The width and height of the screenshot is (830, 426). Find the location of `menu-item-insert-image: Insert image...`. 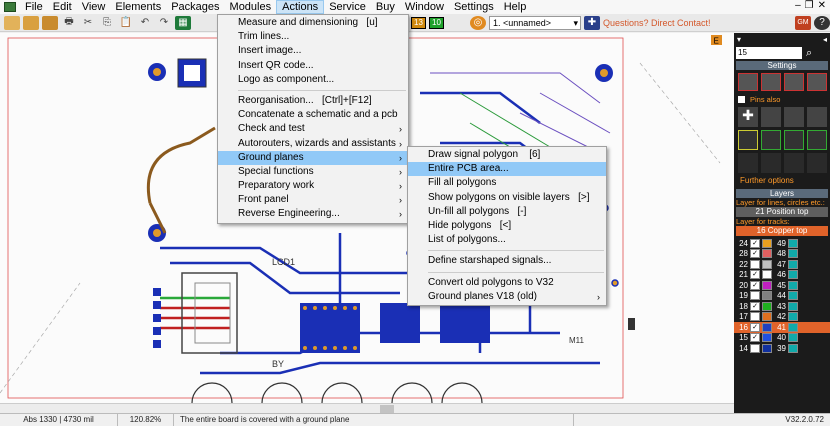

menu-item-insert-image: Insert image... is located at coordinates (313, 51).